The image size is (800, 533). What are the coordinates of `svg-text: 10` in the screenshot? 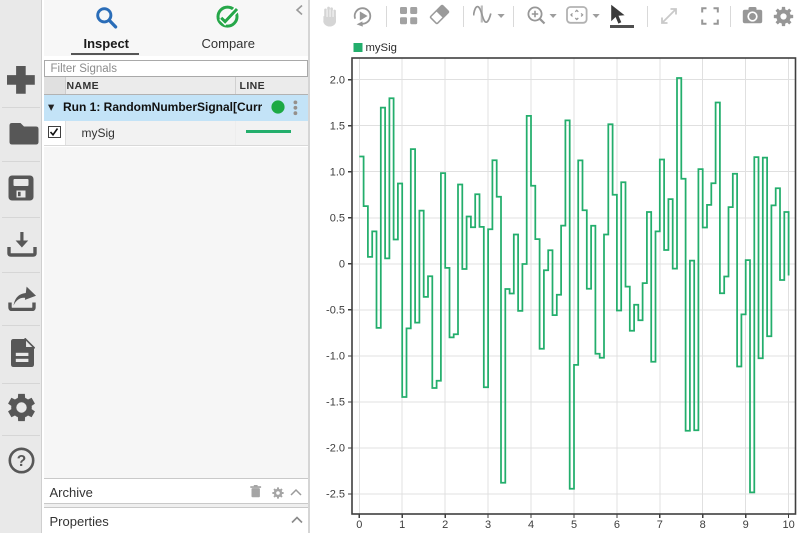 It's located at (788, 525).